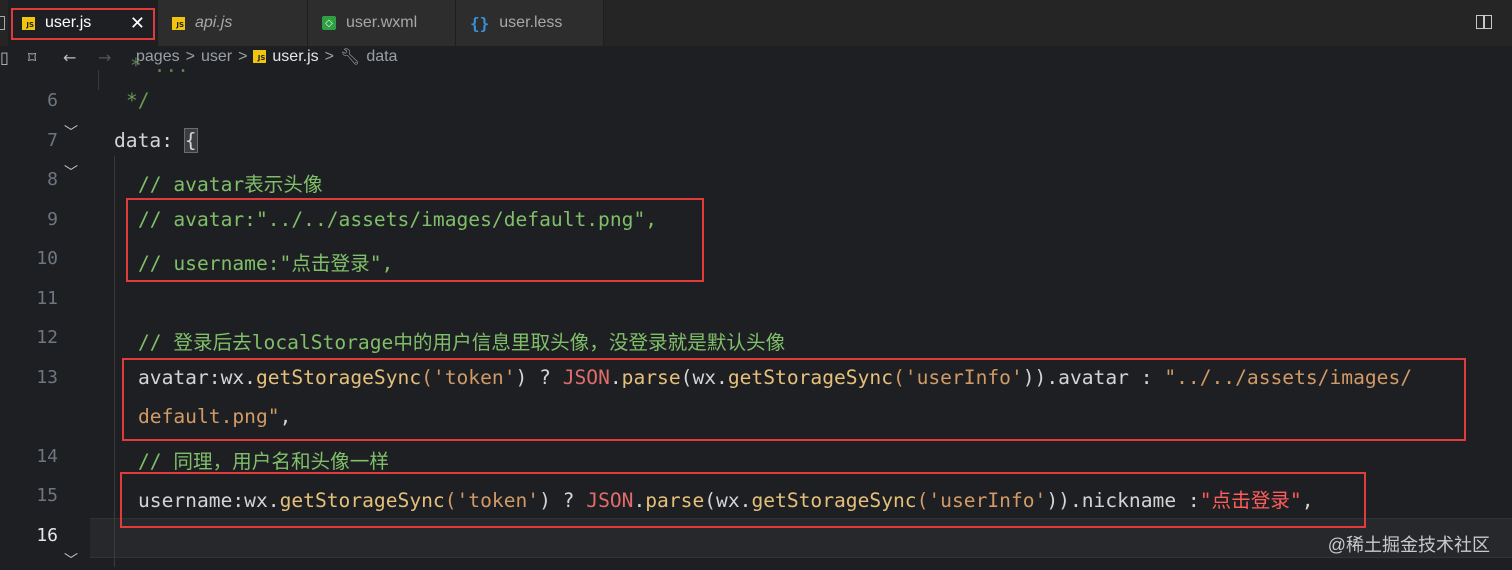 This screenshot has width=1512, height=570. I want to click on tab-api-js: JS api.js, so click(233, 23).